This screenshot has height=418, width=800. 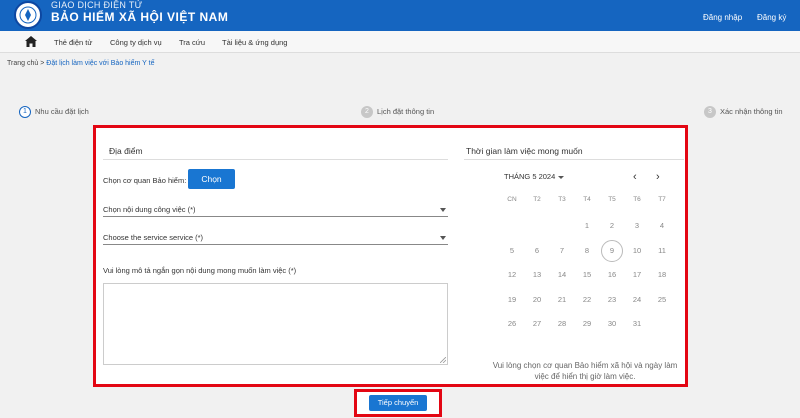 What do you see at coordinates (637, 324) in the screenshot?
I see `calendar-day-31: 31` at bounding box center [637, 324].